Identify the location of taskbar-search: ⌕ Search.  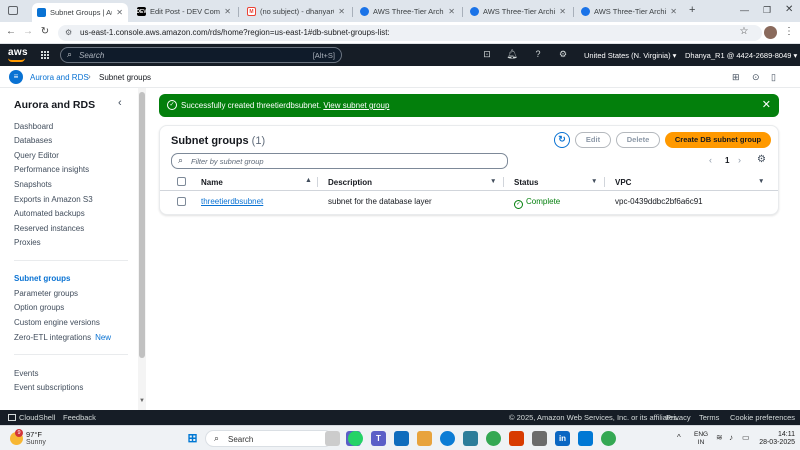
(269, 438).